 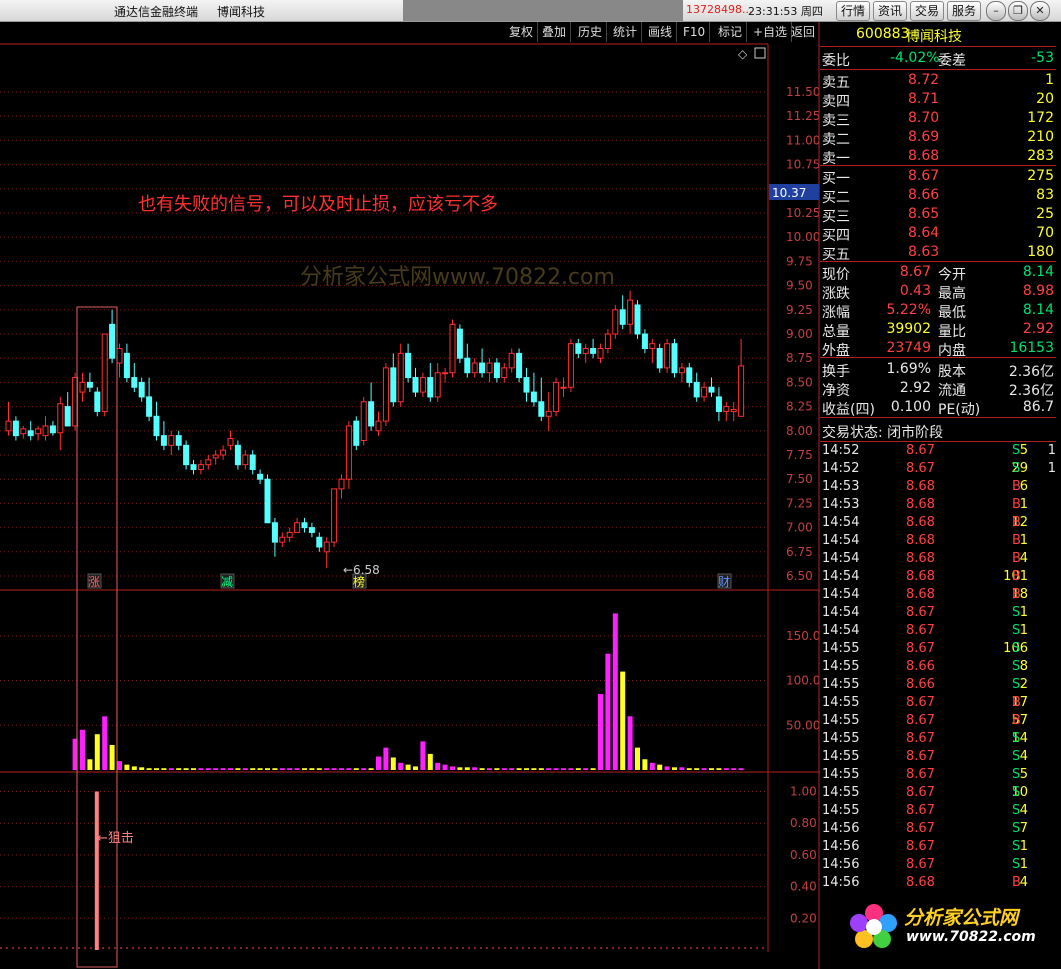 What do you see at coordinates (1040, 11) in the screenshot?
I see `close-icon: ✕` at bounding box center [1040, 11].